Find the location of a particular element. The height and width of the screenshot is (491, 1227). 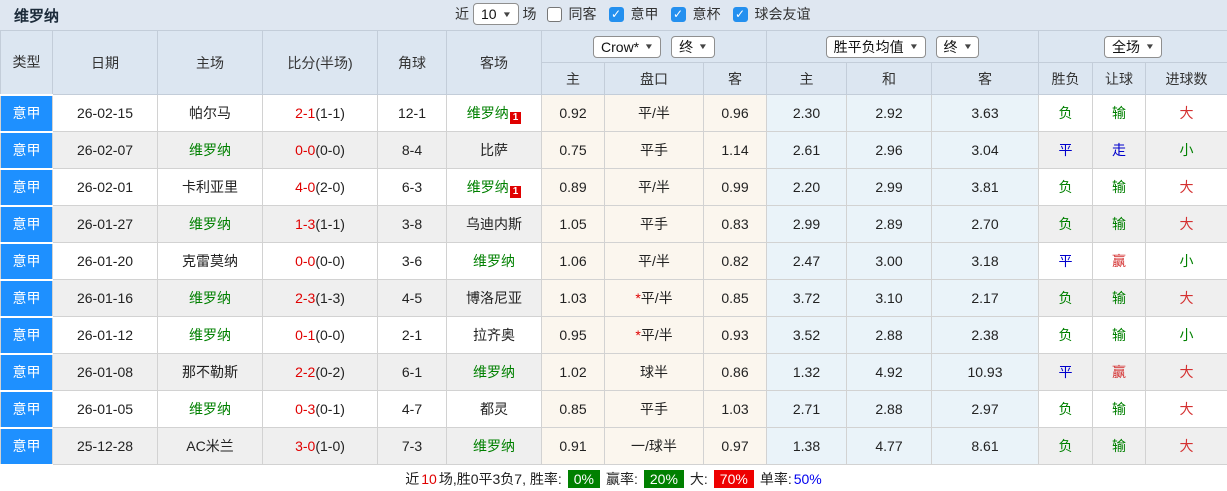

corner-cell: 8-4 is located at coordinates (412, 150).